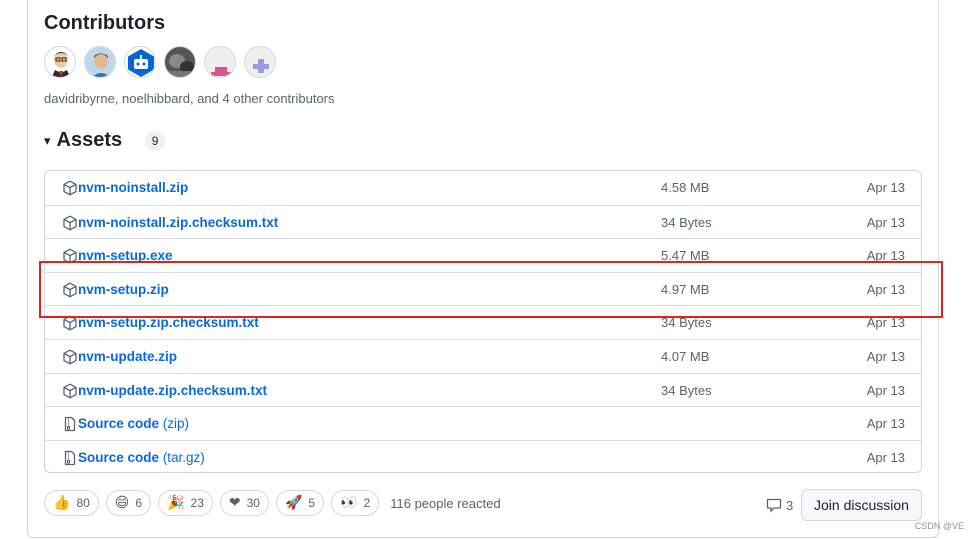 The width and height of the screenshot is (978, 539). What do you see at coordinates (483, 188) in the screenshot?
I see `asset-row: nvm-noinstall.zip 4.58 MB Apr 13` at bounding box center [483, 188].